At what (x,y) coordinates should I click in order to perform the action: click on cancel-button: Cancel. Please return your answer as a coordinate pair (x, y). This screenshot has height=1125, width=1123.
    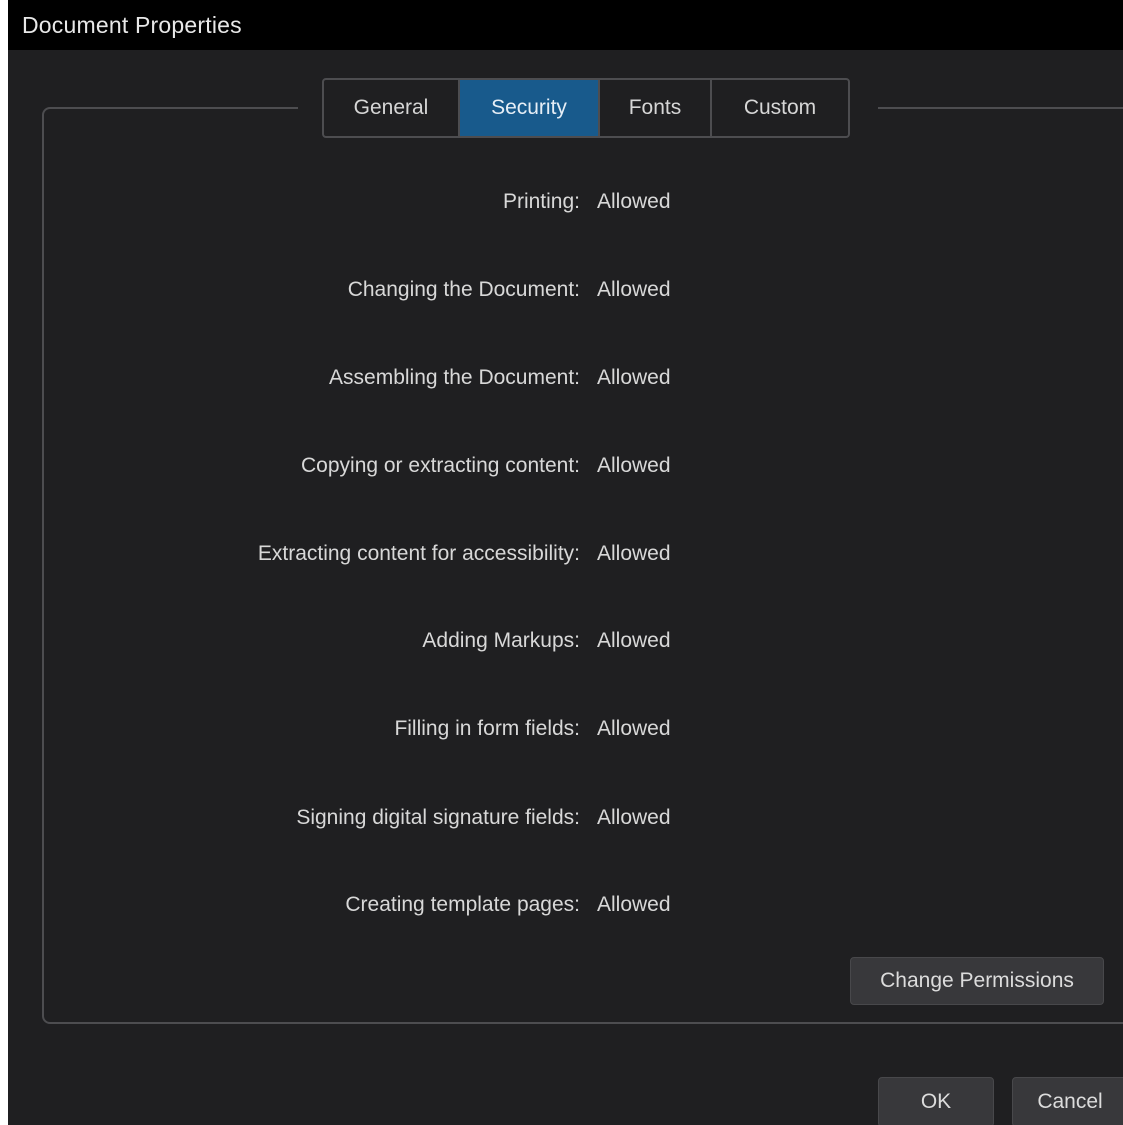
    Looking at the image, I should click on (1067, 1101).